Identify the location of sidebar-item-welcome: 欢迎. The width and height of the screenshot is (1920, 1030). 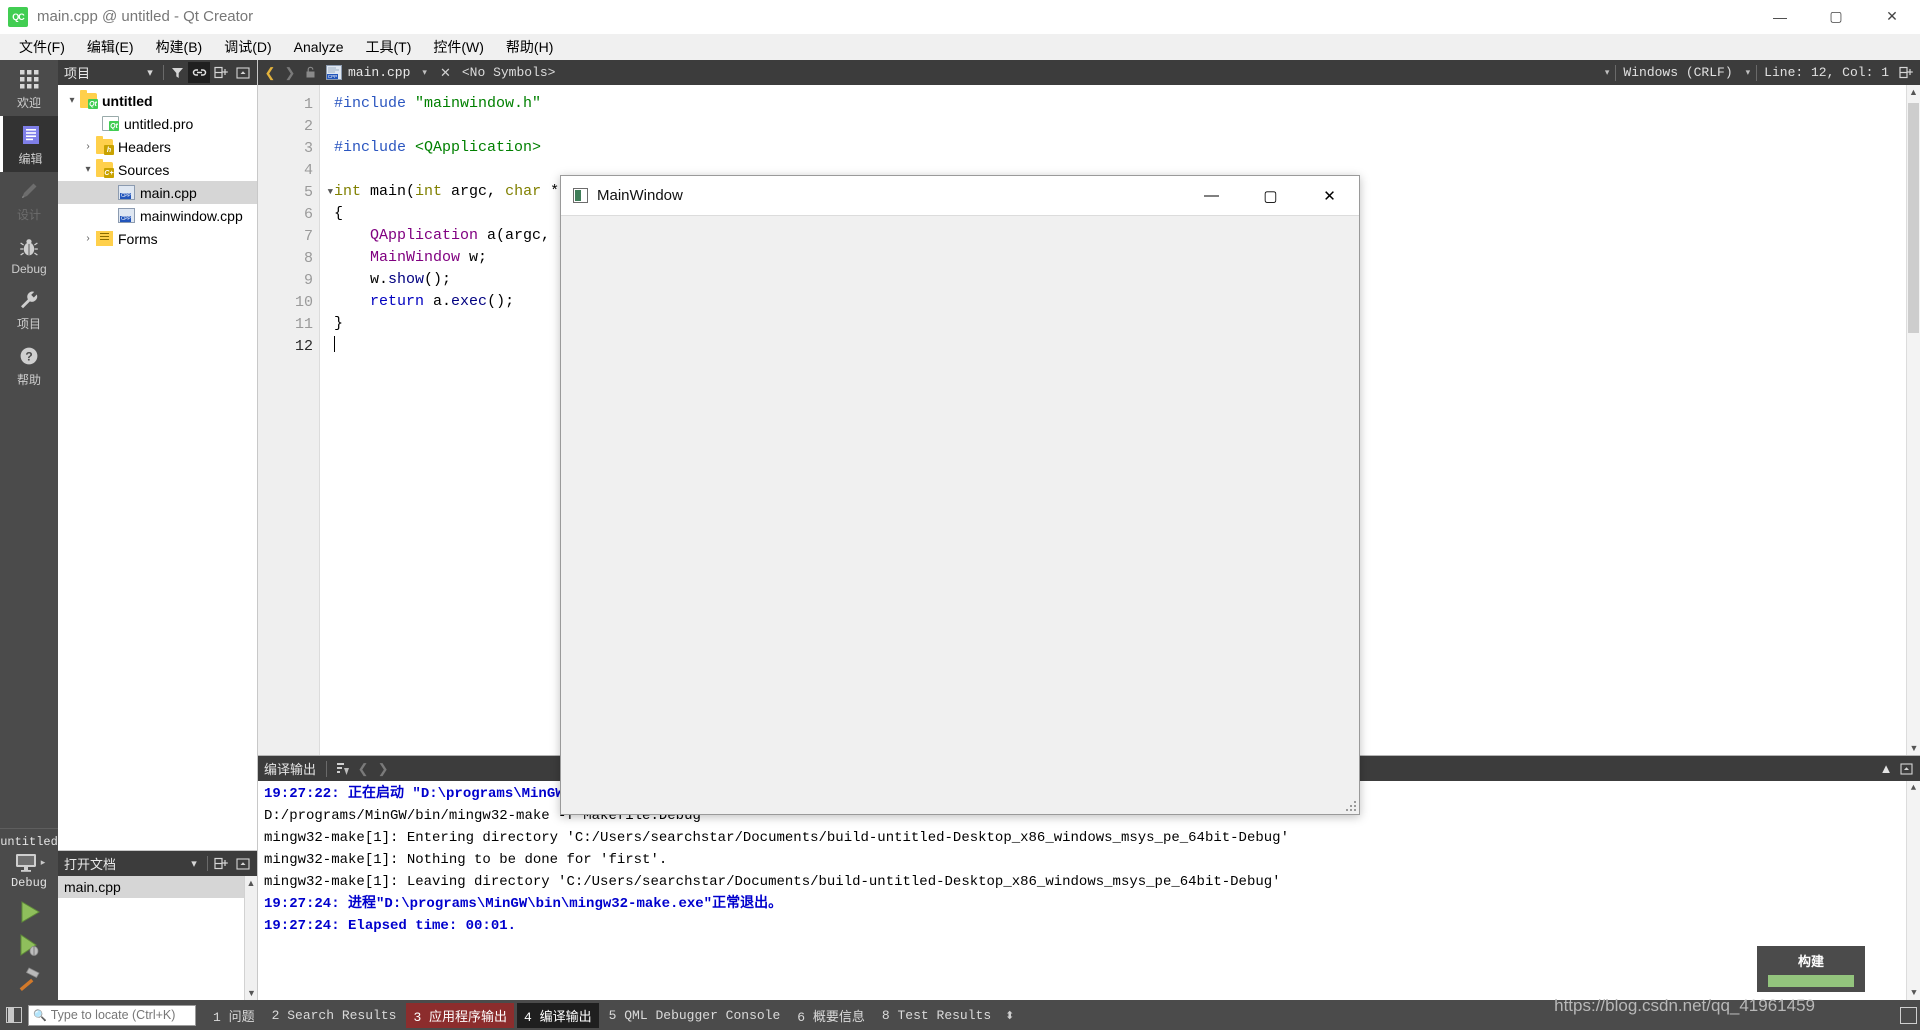
(29, 88).